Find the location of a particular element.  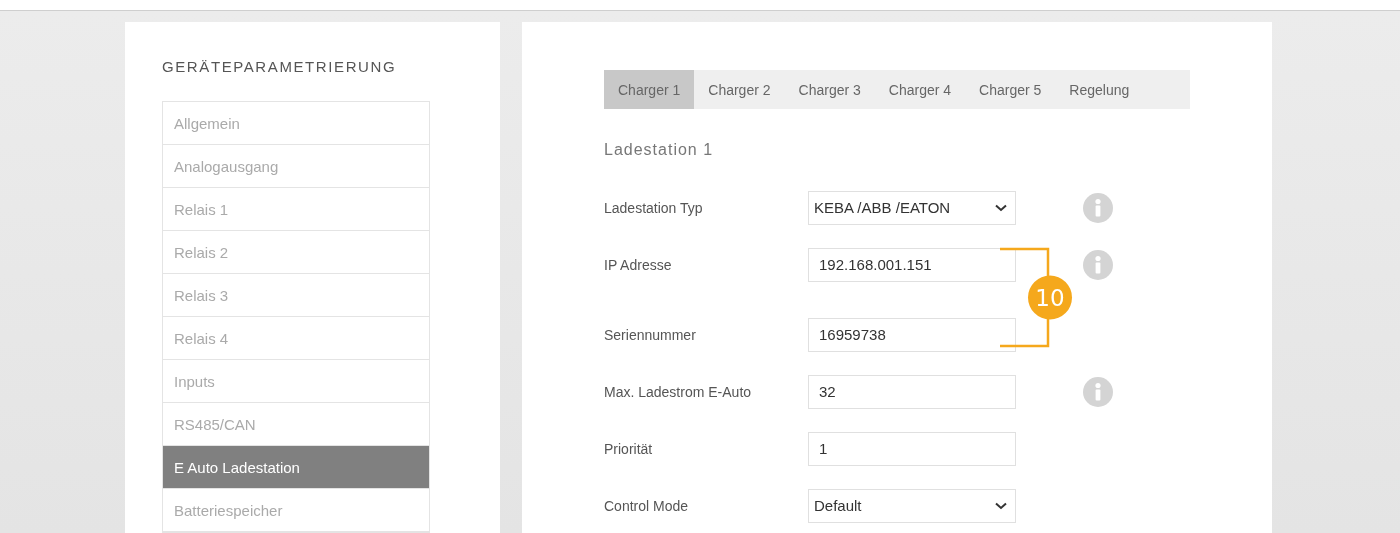

callout-number: 10 is located at coordinates (1050, 297).